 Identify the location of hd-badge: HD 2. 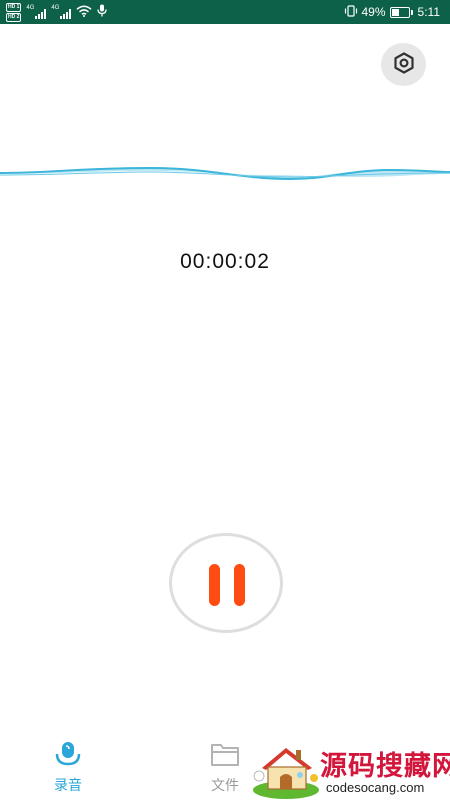
(14, 17).